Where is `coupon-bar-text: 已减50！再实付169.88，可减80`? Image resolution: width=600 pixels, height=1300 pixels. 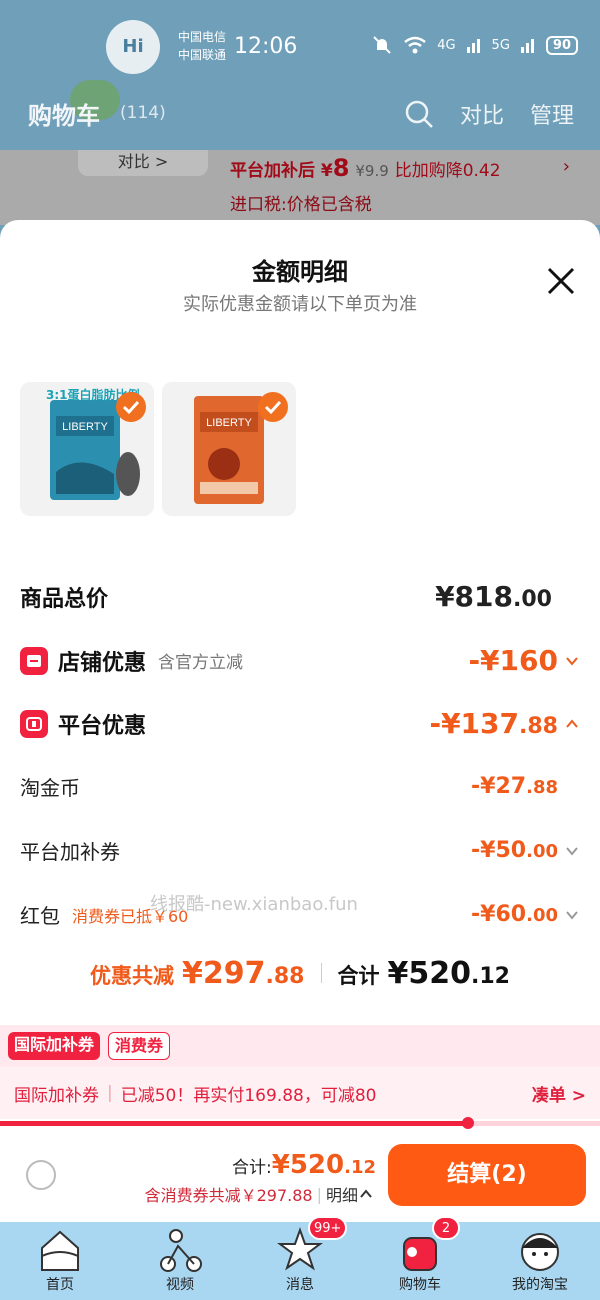 coupon-bar-text: 已减50！再实付169.88，可减80 is located at coordinates (248, 1095).